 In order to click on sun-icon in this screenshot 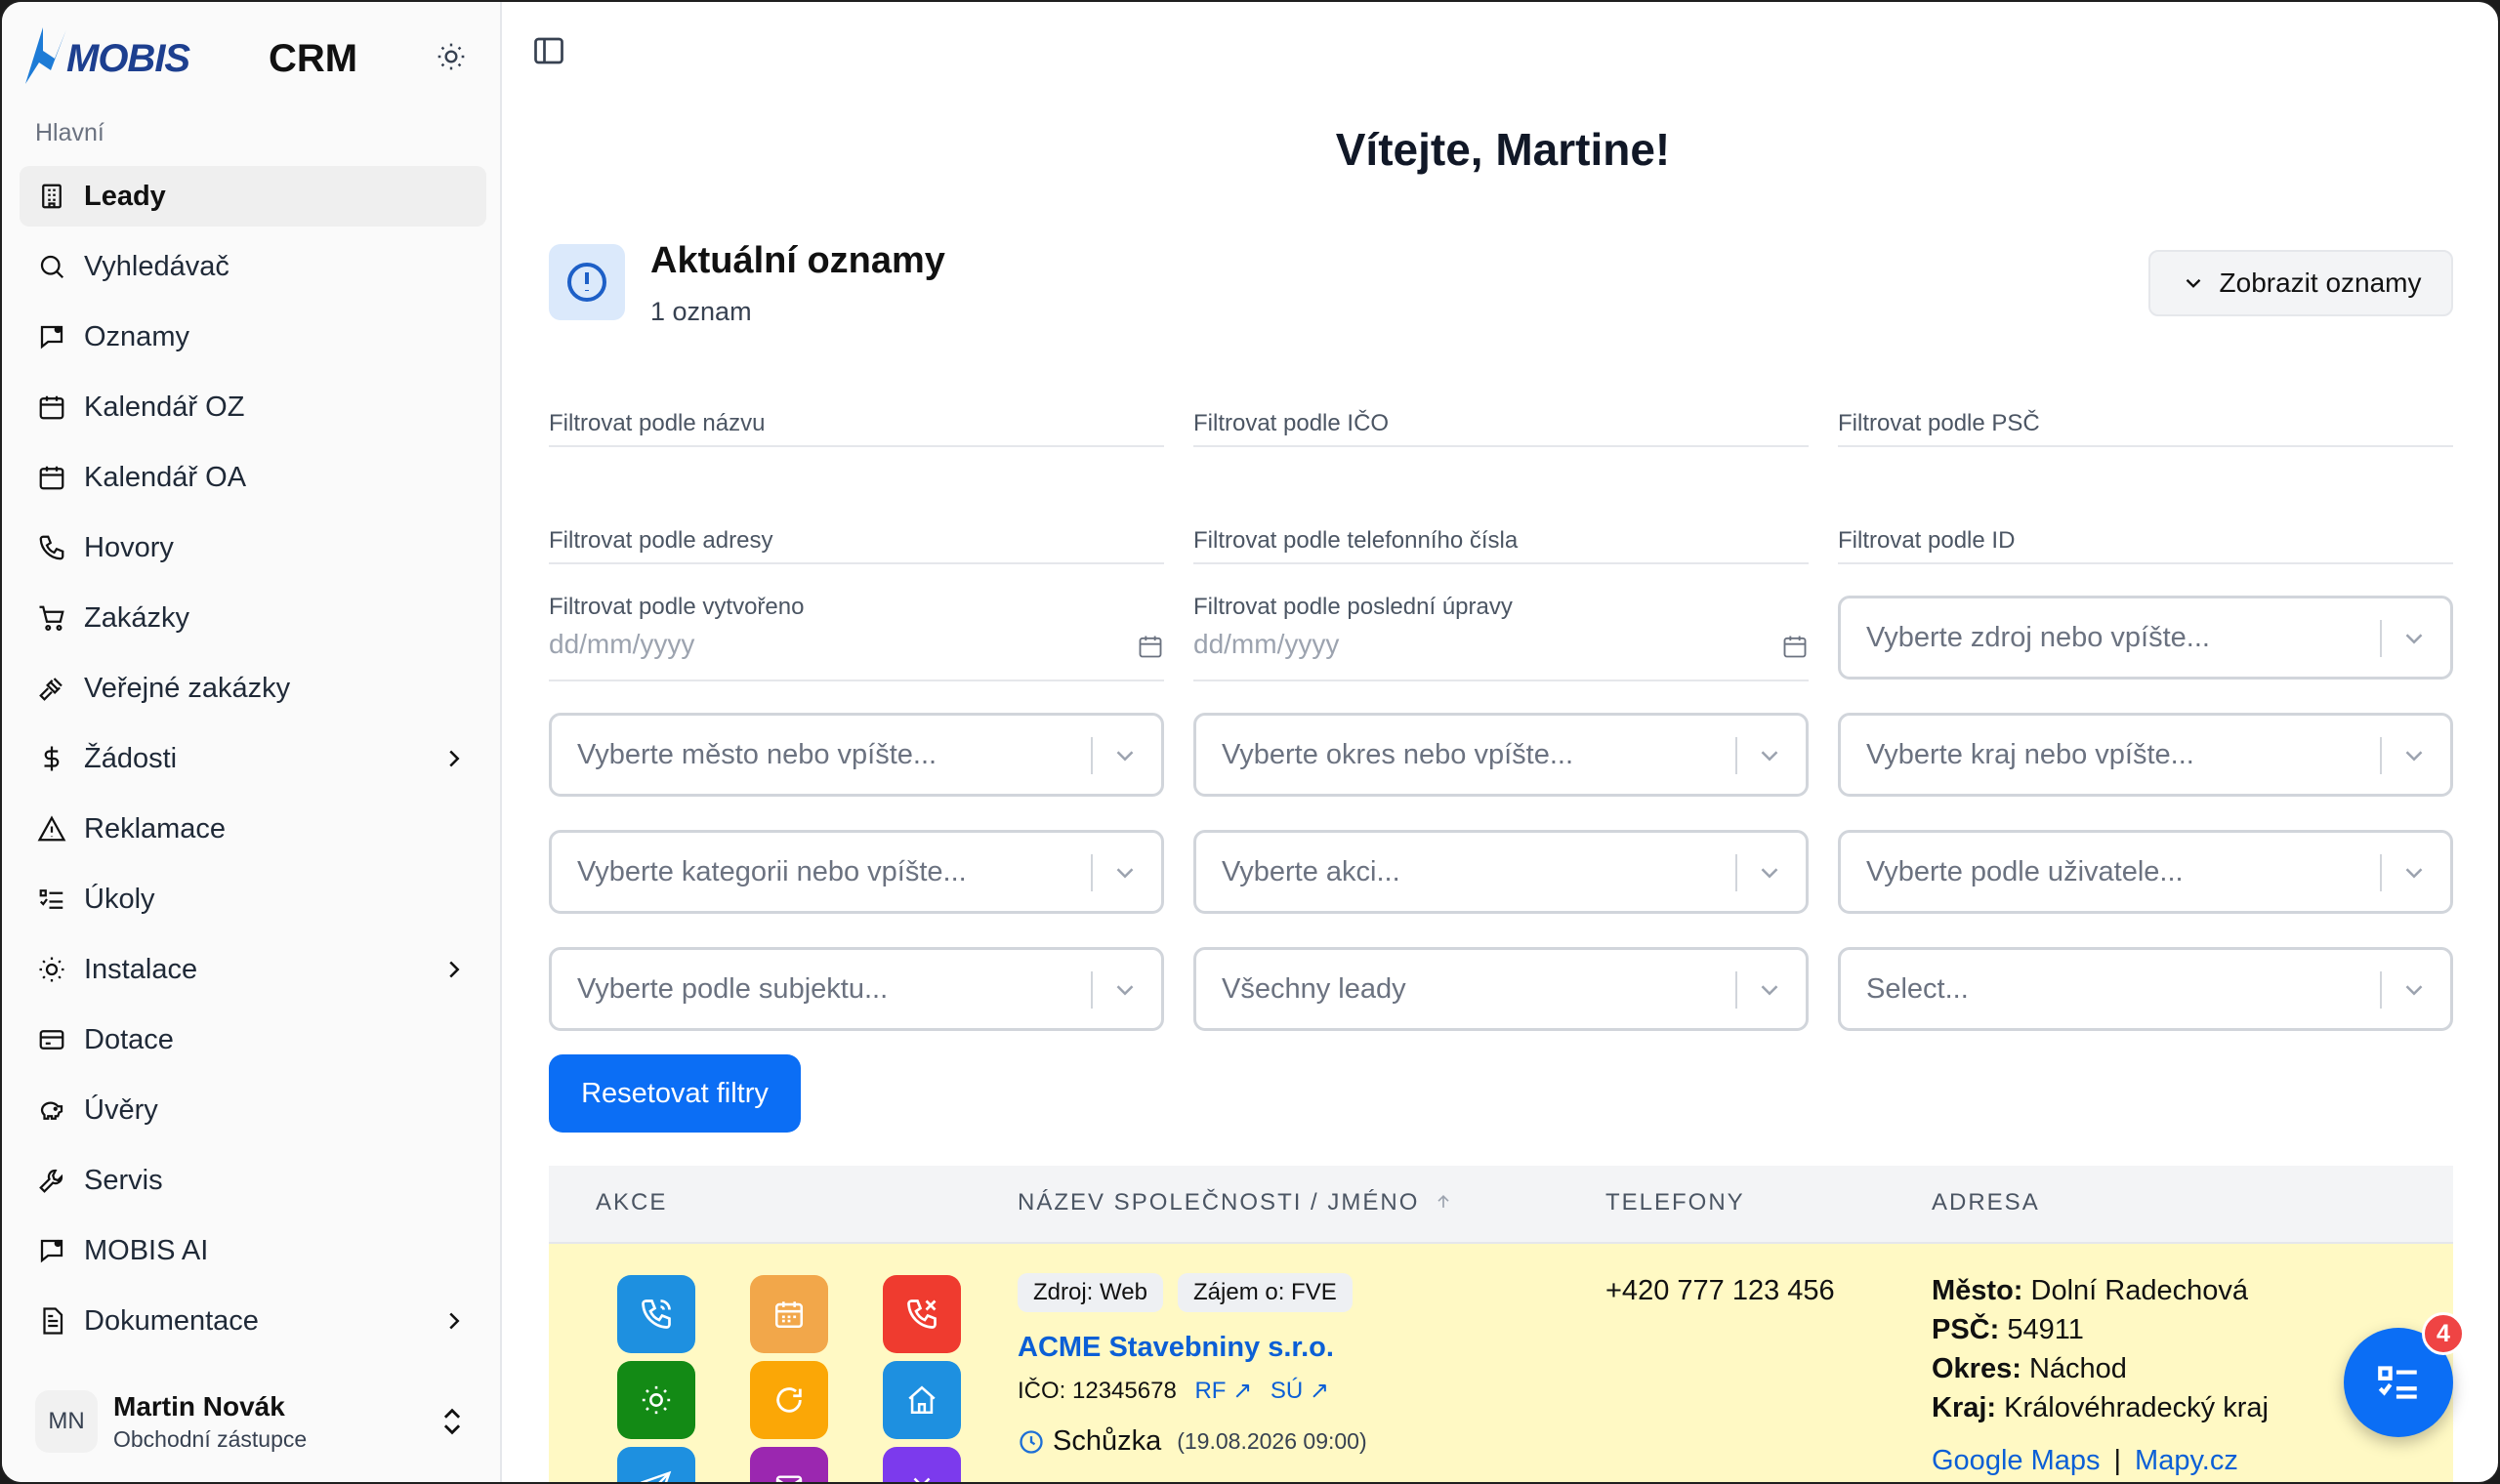, I will do `click(52, 970)`.